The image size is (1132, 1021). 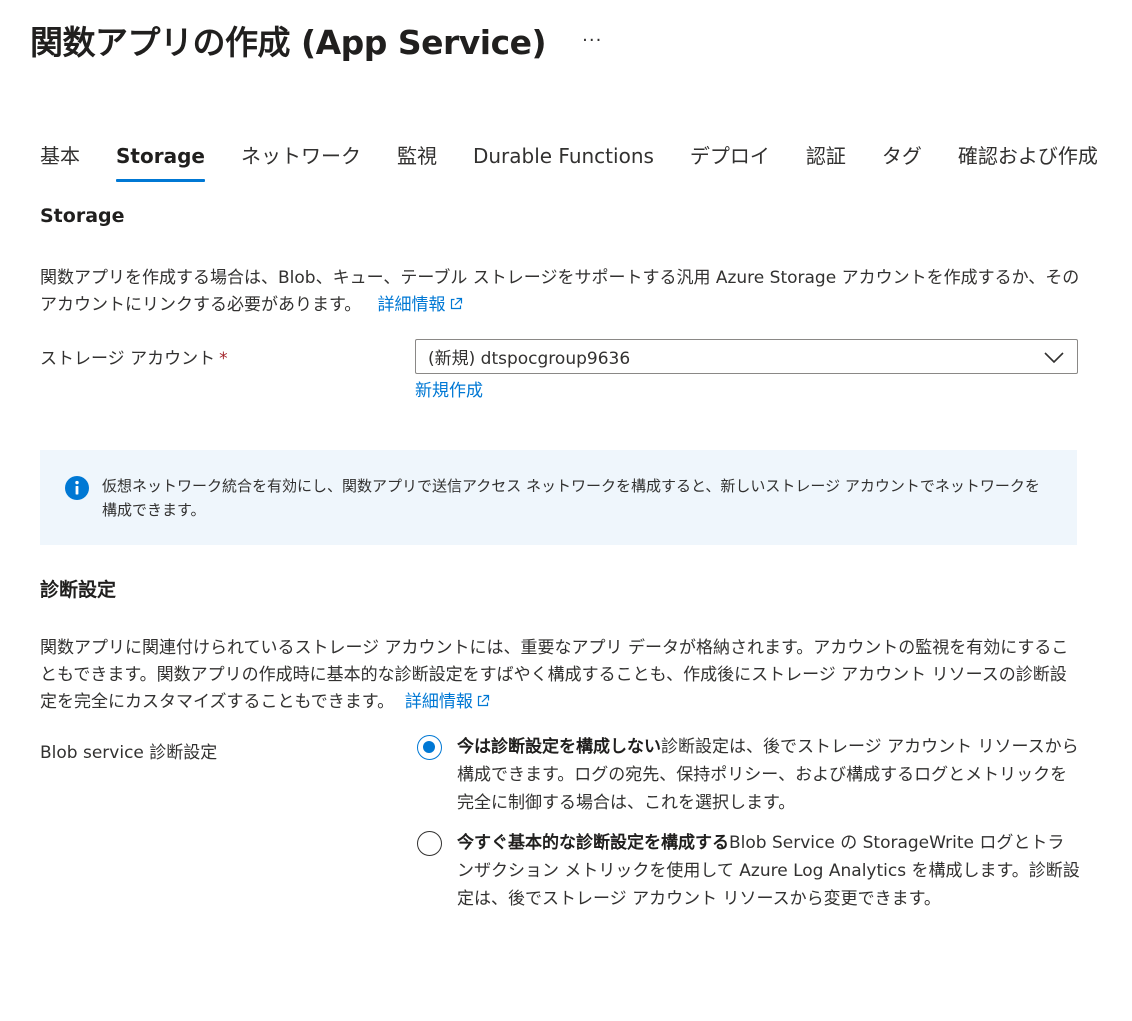 What do you see at coordinates (563, 160) in the screenshot?
I see `tab-durable-functions: Durable Functions` at bounding box center [563, 160].